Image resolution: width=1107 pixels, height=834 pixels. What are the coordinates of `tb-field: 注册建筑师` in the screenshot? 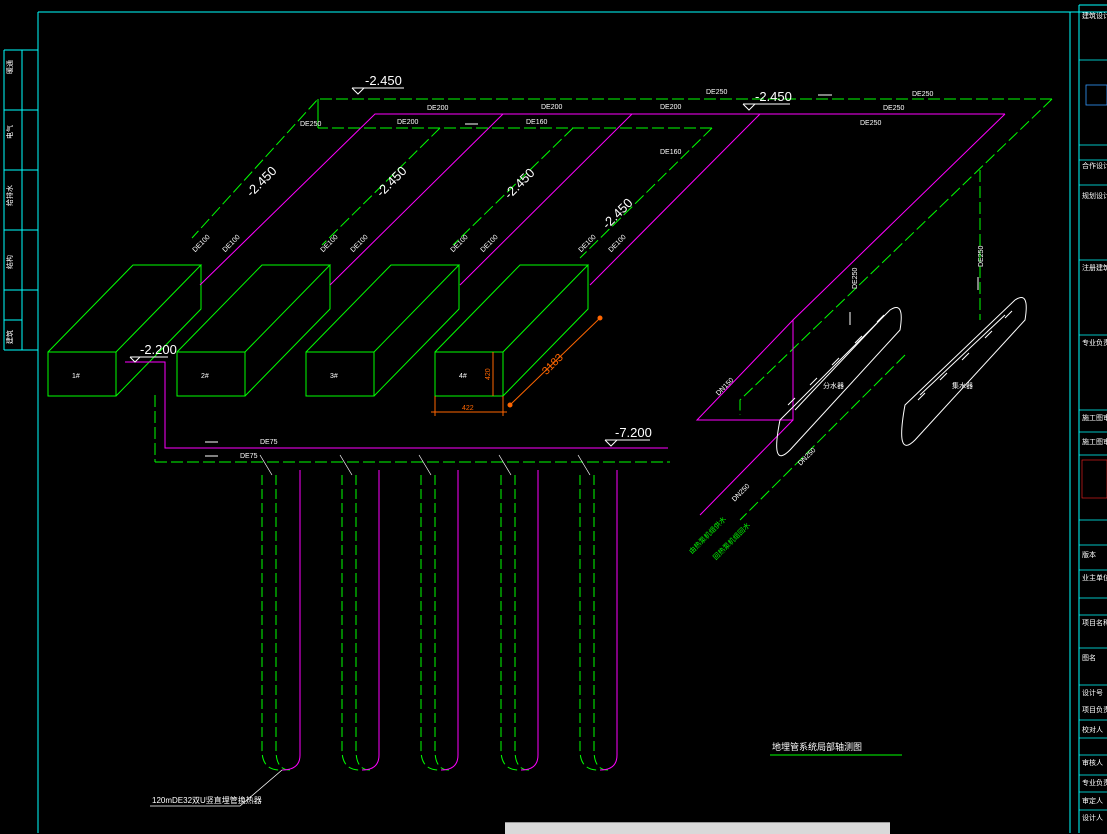 It's located at (1094, 267).